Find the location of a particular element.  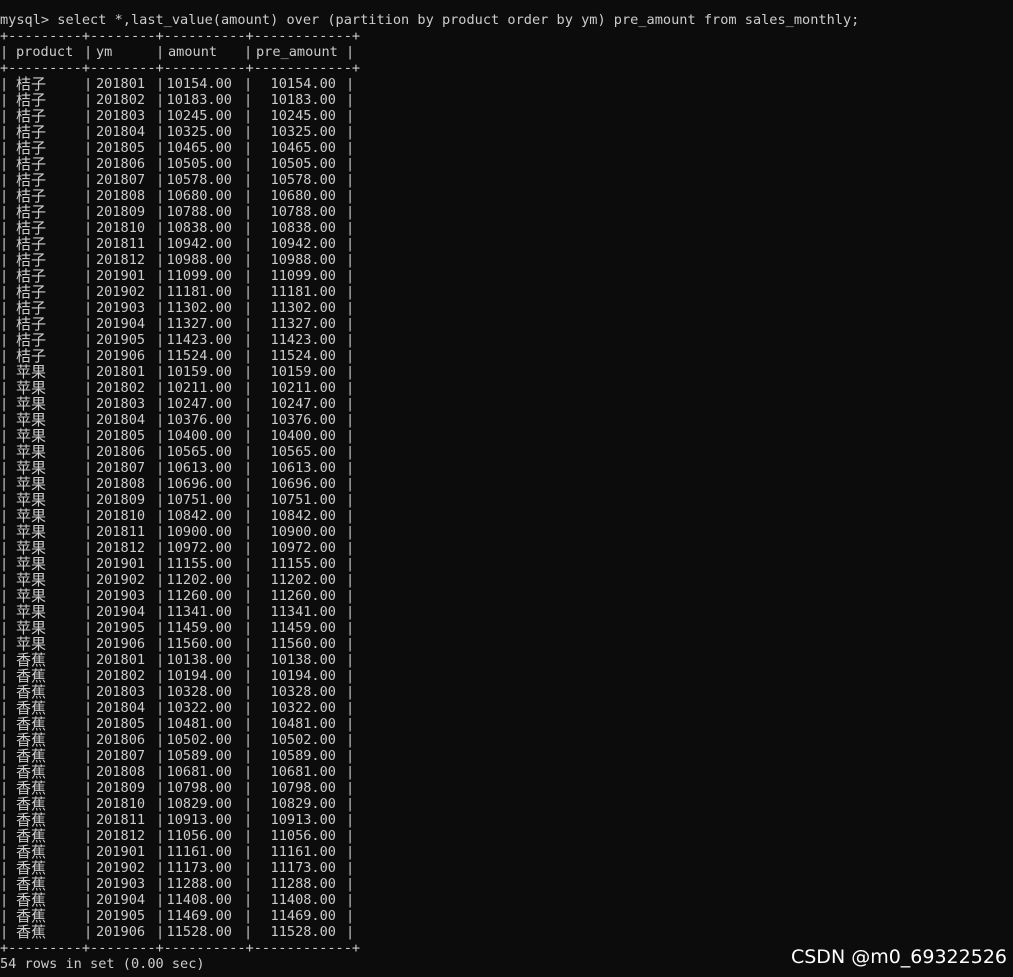

table-row: | 苹果 | 201805 | 10400.00 | 10400.00 | is located at coordinates (177, 436).